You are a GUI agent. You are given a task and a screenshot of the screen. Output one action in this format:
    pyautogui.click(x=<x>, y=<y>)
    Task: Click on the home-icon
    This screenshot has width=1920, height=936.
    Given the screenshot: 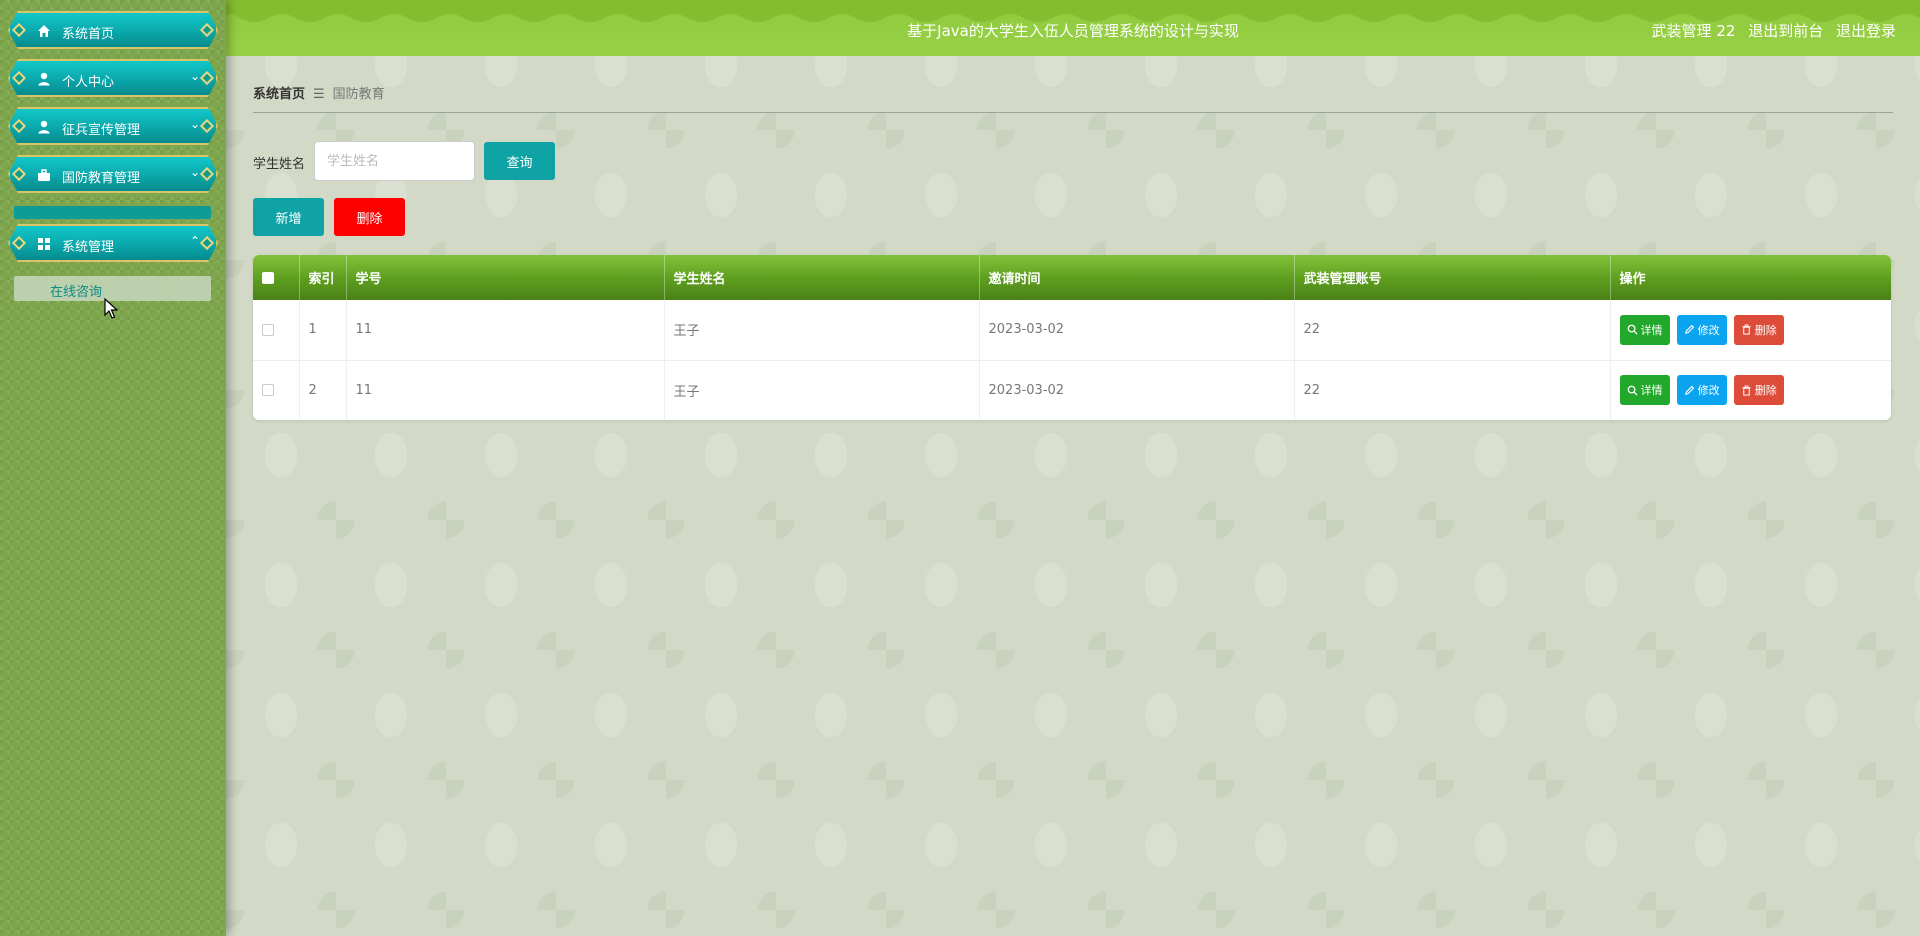 What is the action you would take?
    pyautogui.click(x=44, y=31)
    